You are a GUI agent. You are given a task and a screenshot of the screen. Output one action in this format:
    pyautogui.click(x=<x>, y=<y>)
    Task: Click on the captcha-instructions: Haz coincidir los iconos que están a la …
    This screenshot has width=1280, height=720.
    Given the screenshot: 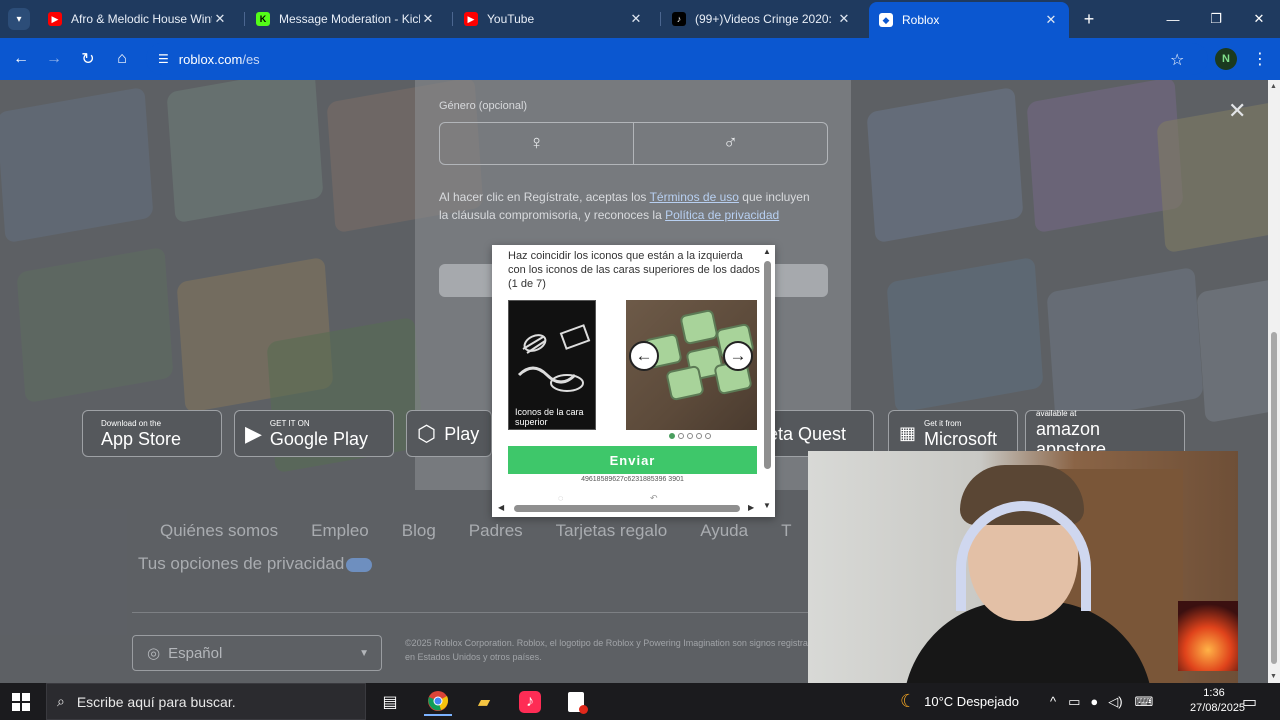 What is the action you would take?
    pyautogui.click(x=634, y=270)
    